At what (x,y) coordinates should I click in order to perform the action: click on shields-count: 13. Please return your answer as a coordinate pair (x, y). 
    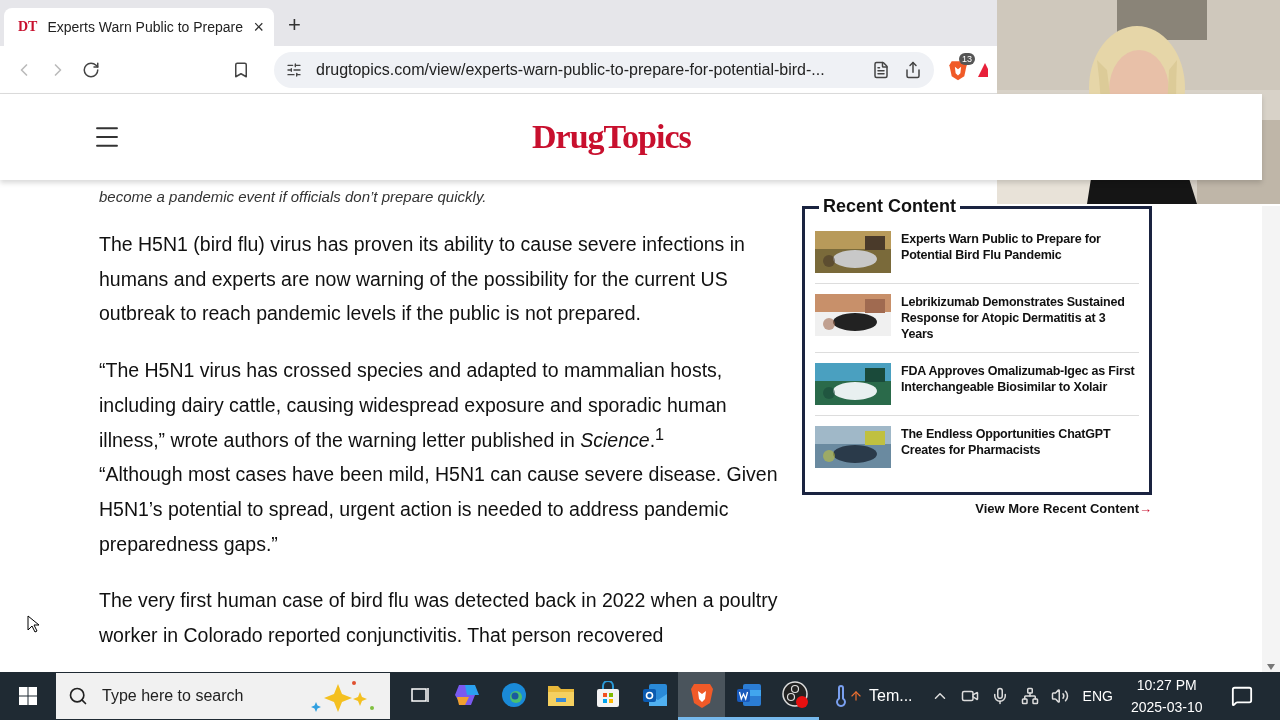
    Looking at the image, I should click on (967, 58).